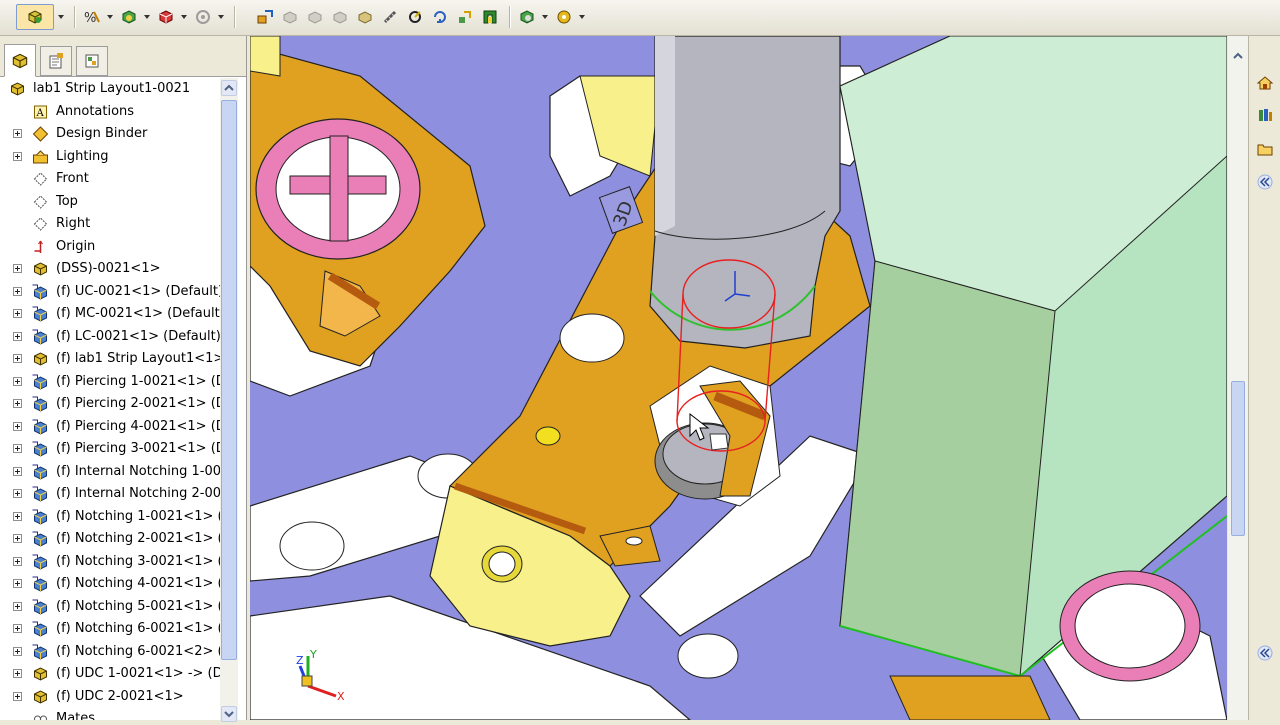 This screenshot has width=1280, height=725. What do you see at coordinates (110, 404) in the screenshot?
I see `tree-item: (f) Piercing 2-0021<1> (De` at bounding box center [110, 404].